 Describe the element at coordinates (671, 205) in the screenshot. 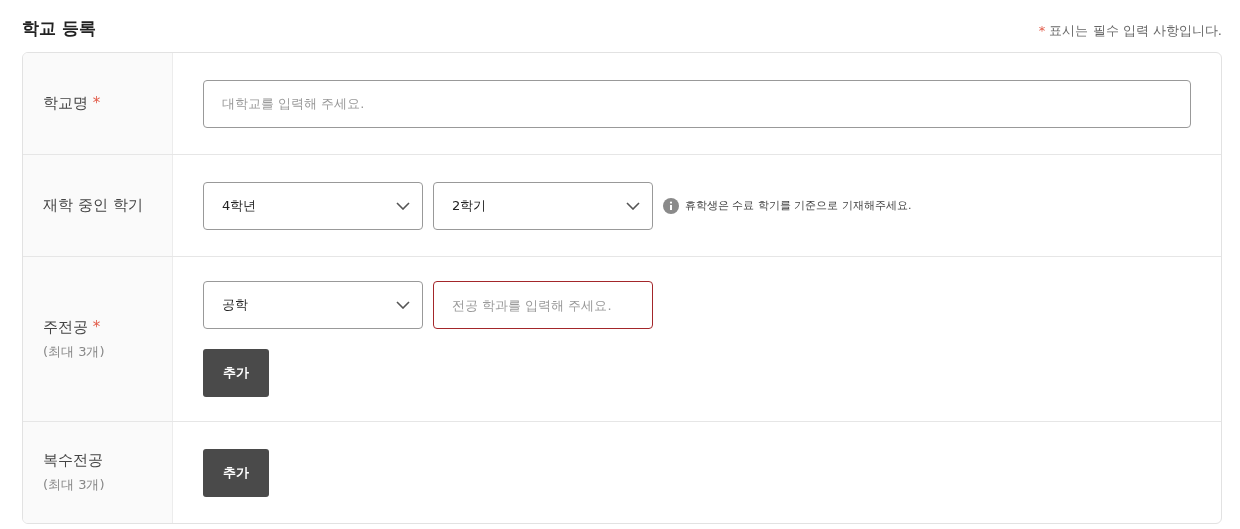

I see `info-icon` at that location.